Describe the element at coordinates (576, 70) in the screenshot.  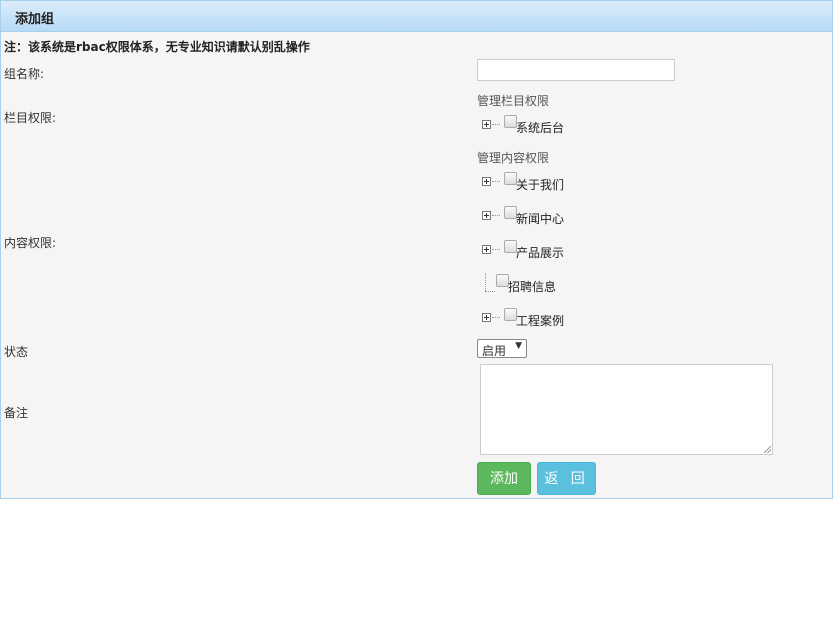
I see `group-name-input` at that location.